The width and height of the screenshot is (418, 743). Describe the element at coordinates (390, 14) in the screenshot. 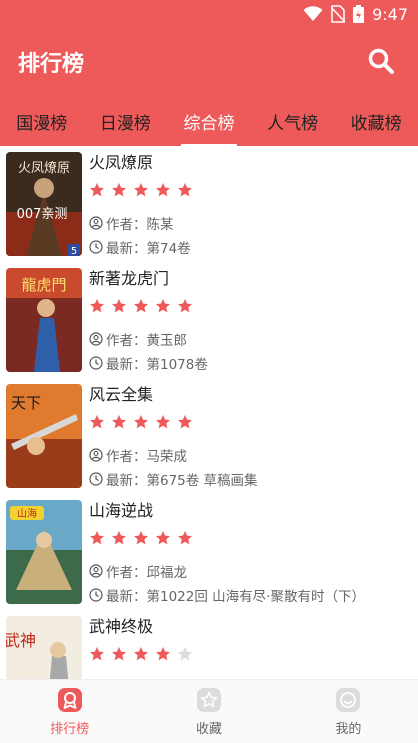

I see `status-time: 9:47` at that location.